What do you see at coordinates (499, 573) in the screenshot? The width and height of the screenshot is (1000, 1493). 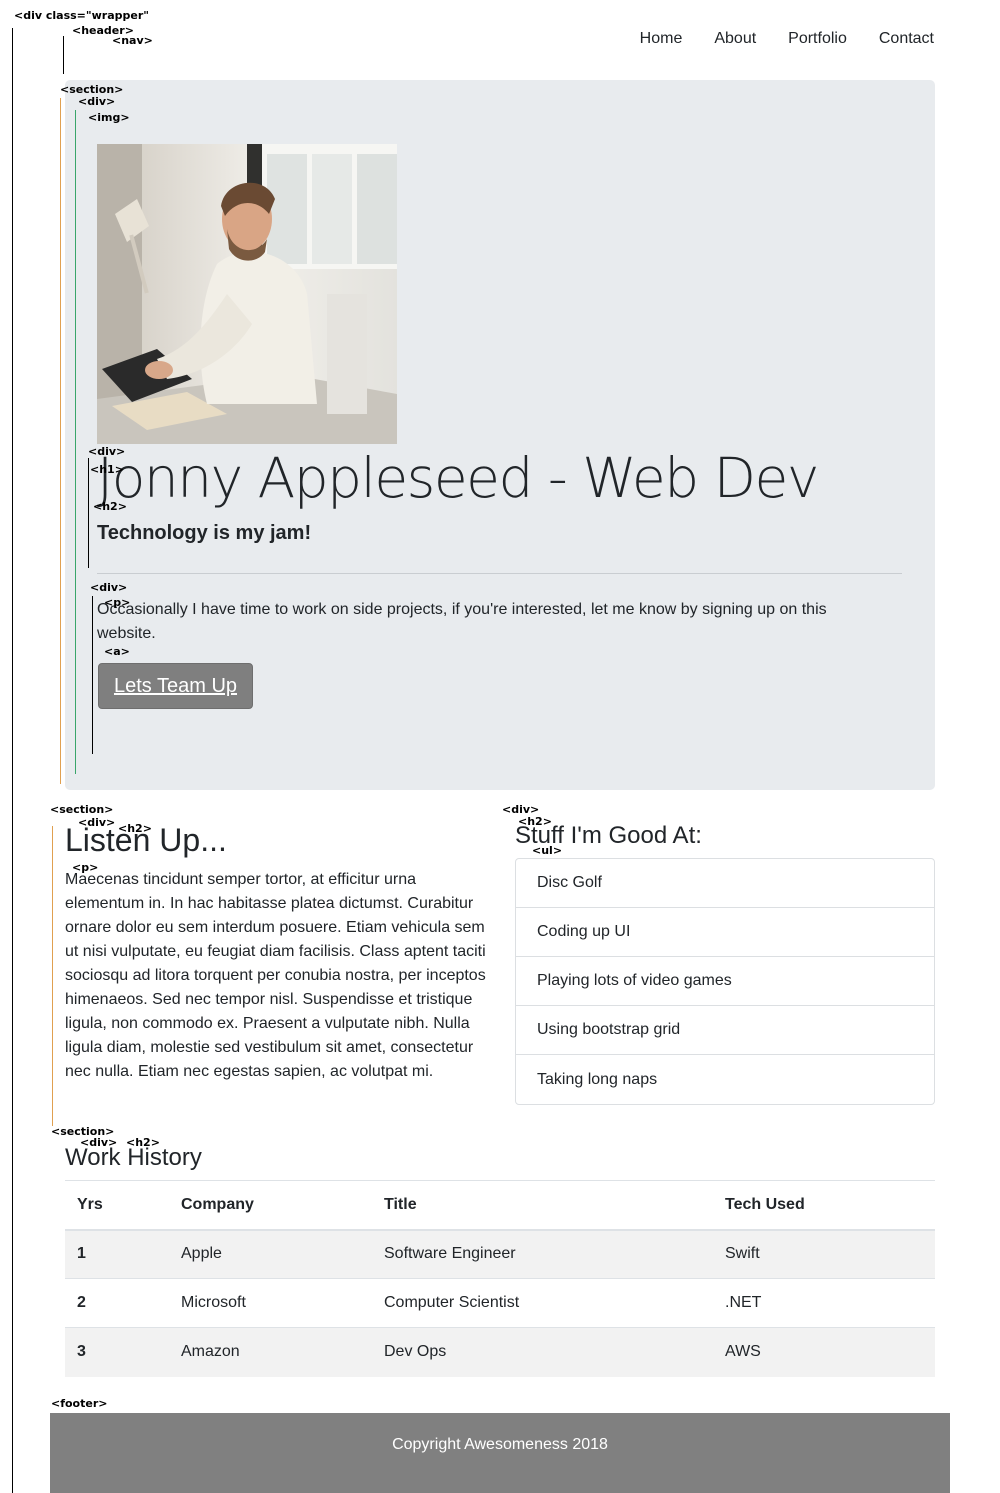 I see `divider` at bounding box center [499, 573].